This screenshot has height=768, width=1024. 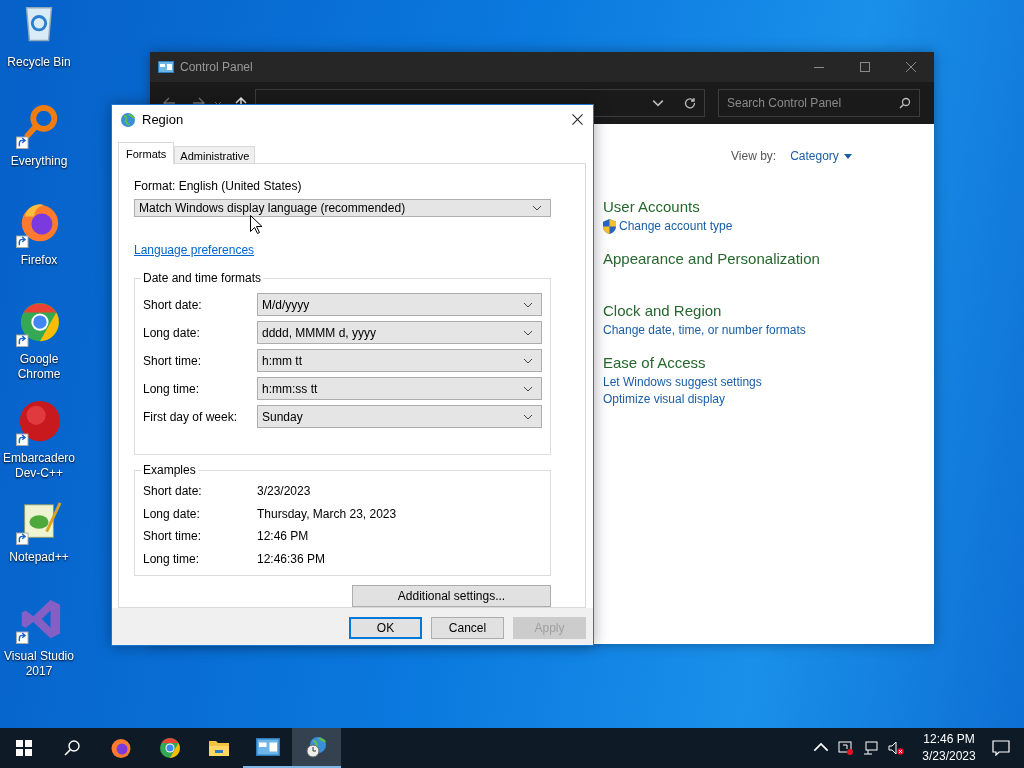 What do you see at coordinates (651, 207) in the screenshot?
I see `category-heading: User Accounts` at bounding box center [651, 207].